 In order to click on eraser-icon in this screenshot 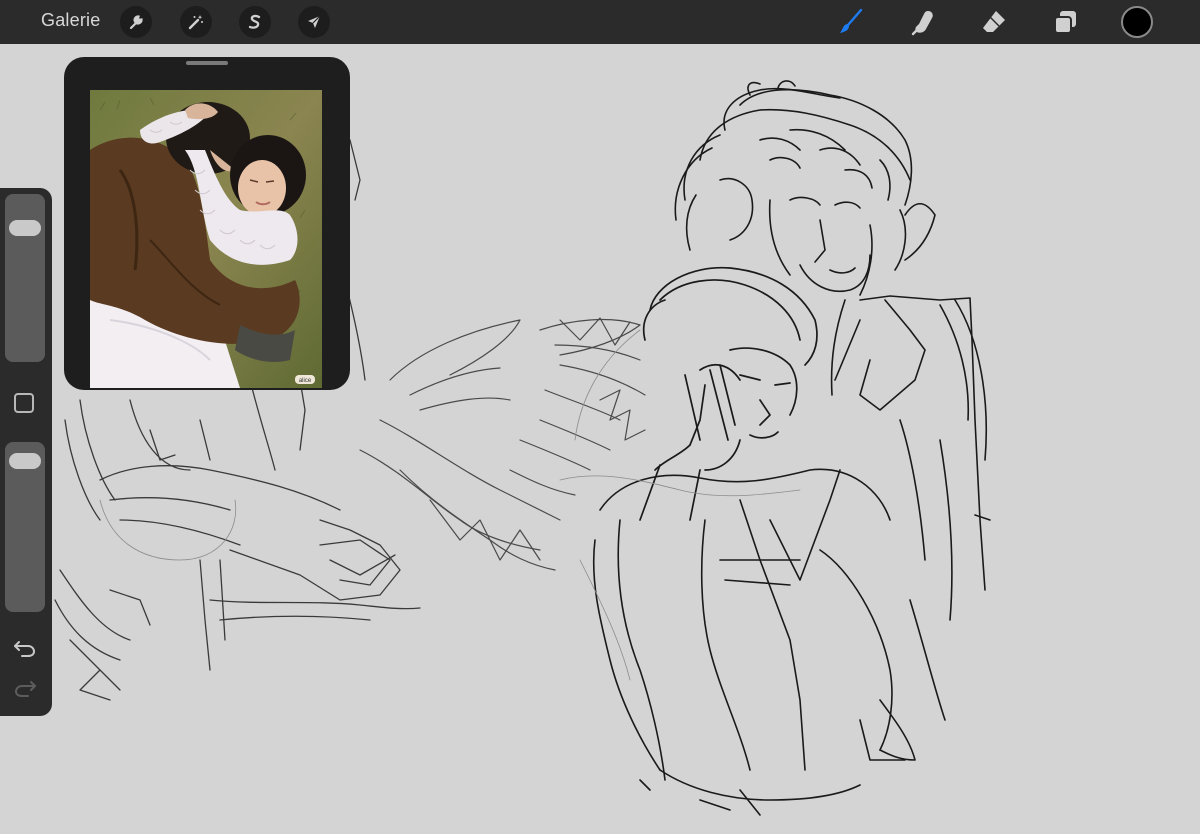, I will do `click(994, 21)`.